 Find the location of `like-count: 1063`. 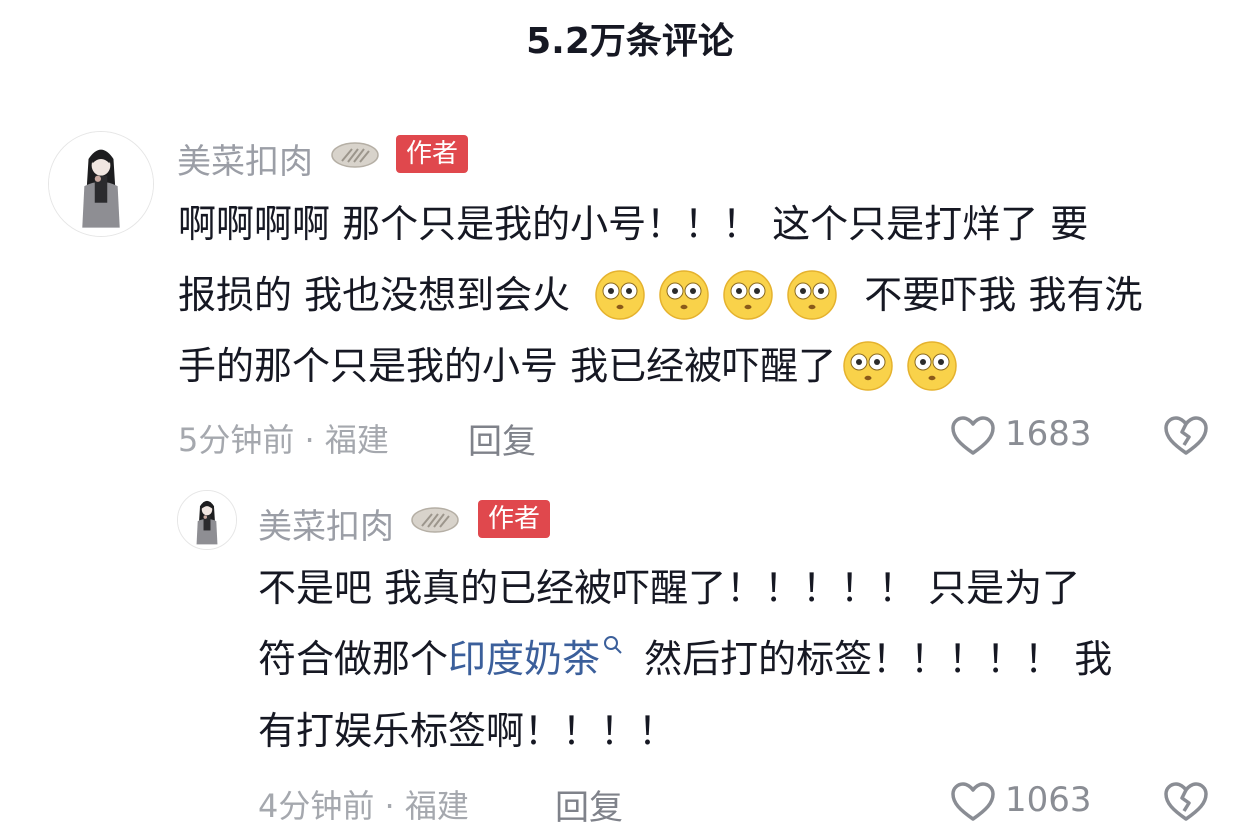

like-count: 1063 is located at coordinates (1048, 800).